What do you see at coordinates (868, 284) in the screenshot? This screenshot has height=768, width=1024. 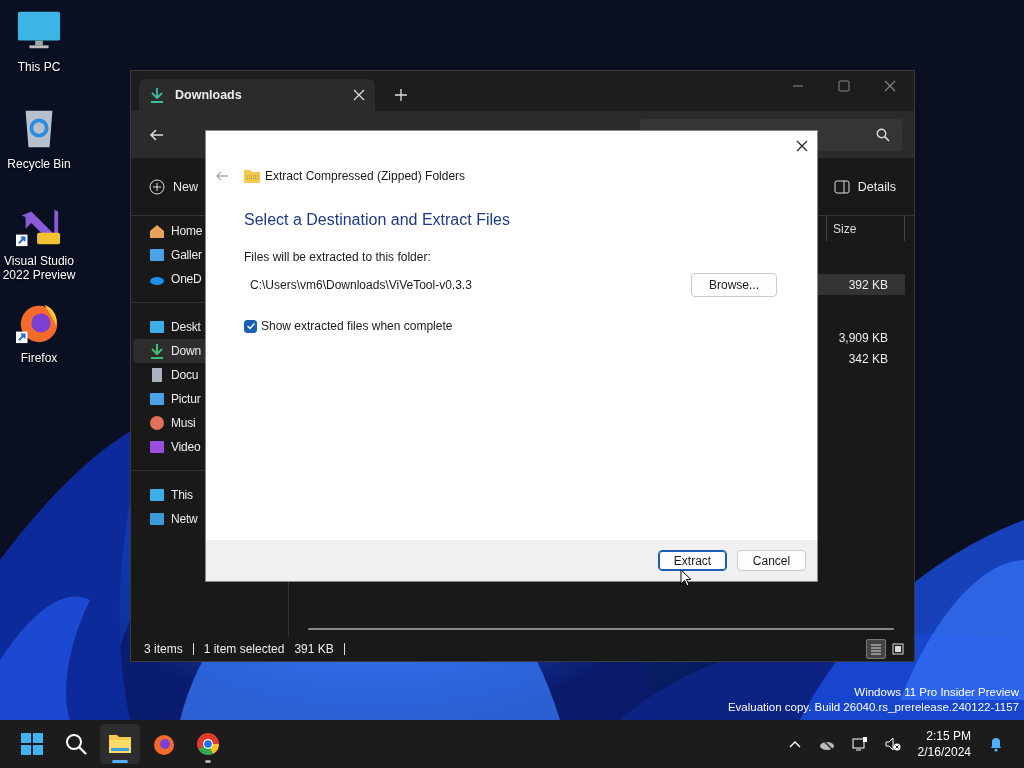 I see `size-cell: 392 KB` at bounding box center [868, 284].